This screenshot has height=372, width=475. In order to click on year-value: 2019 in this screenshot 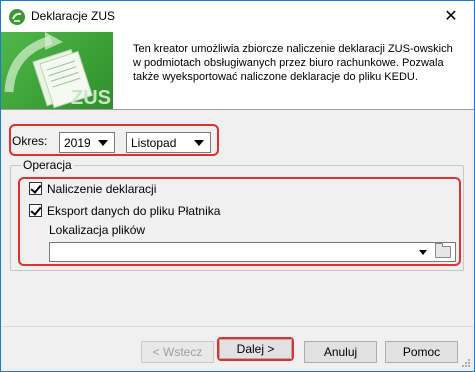, I will do `click(77, 143)`.